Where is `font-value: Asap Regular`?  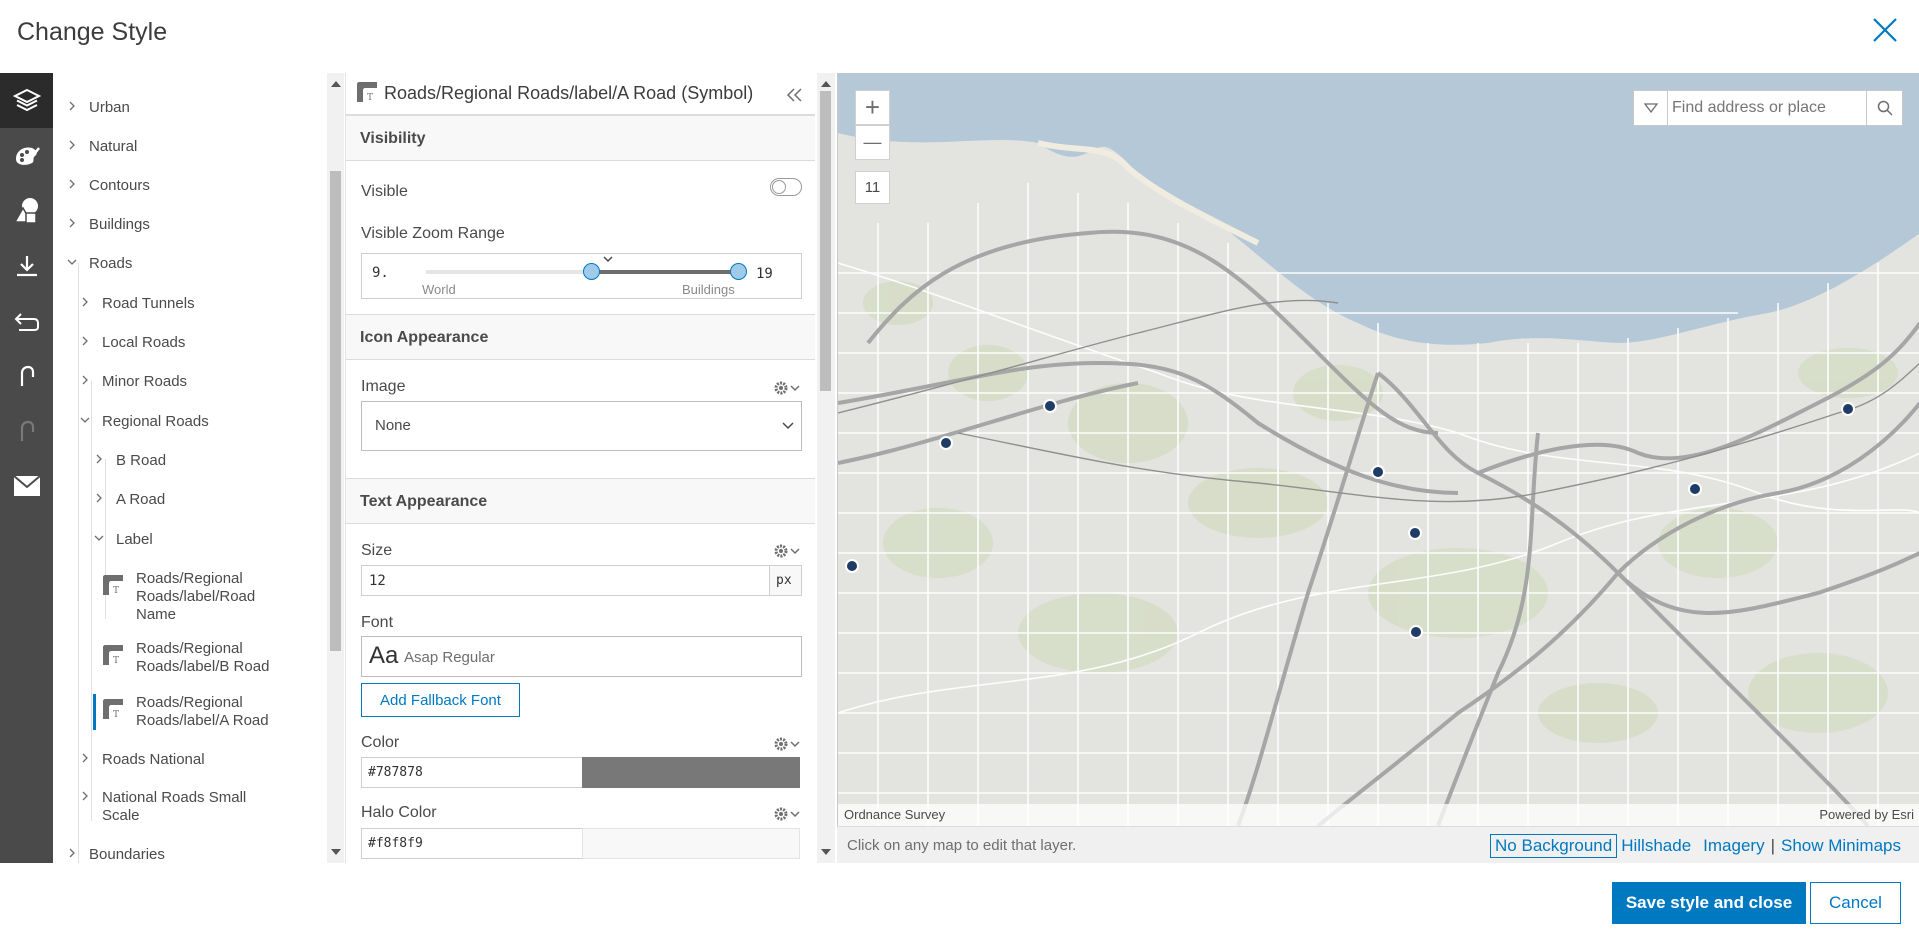
font-value: Asap Regular is located at coordinates (449, 657).